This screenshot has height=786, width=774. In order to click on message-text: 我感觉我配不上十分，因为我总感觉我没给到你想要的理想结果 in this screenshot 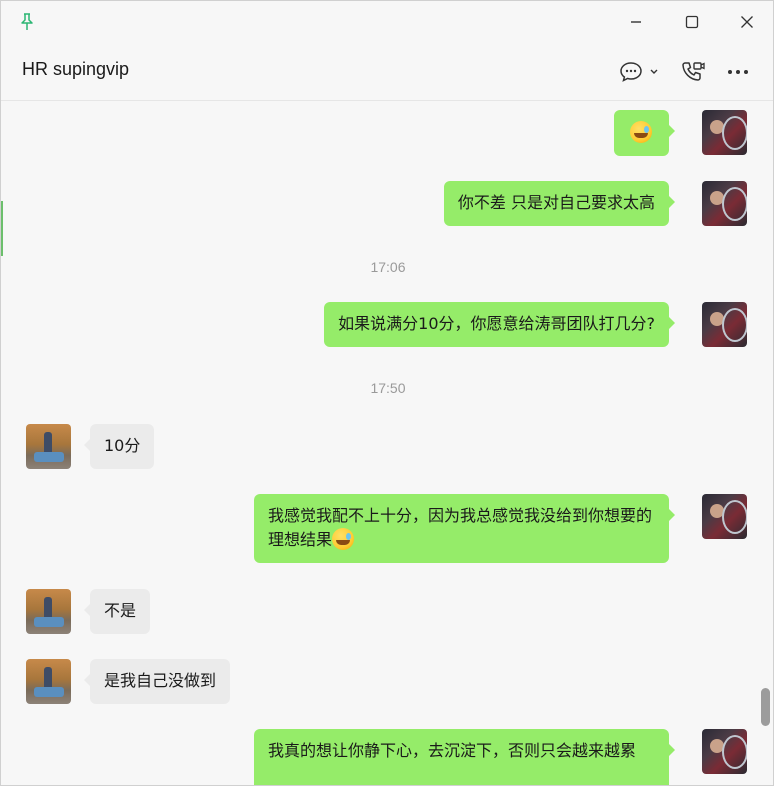, I will do `click(460, 527)`.